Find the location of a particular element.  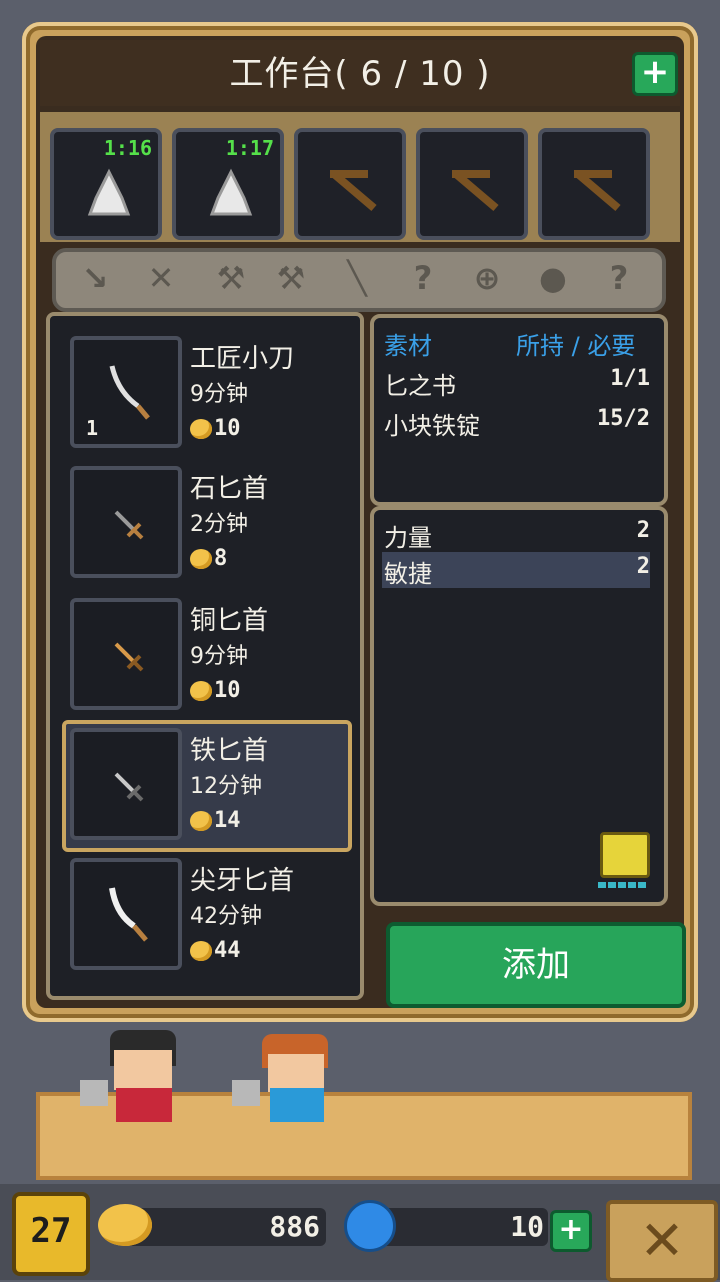

slot-timer: 1:17 is located at coordinates (249, 148).